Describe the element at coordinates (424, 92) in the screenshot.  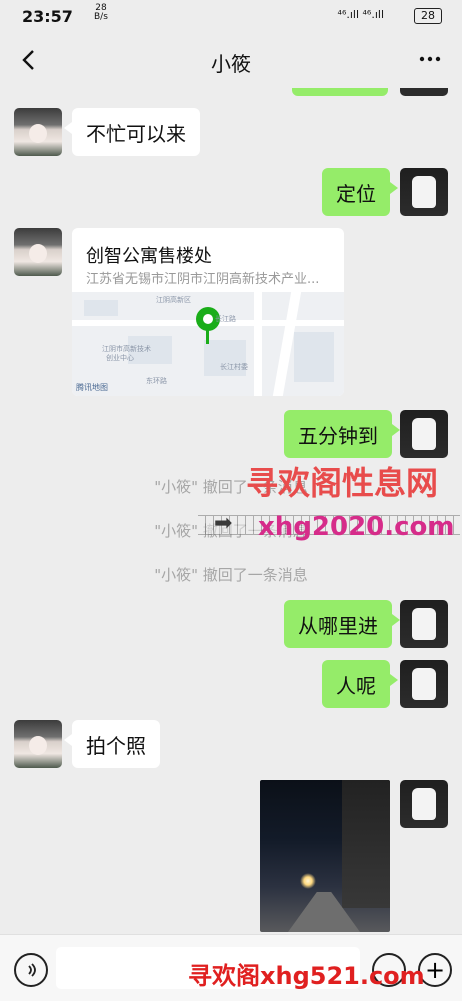
I see `previous-avatar-tail` at that location.